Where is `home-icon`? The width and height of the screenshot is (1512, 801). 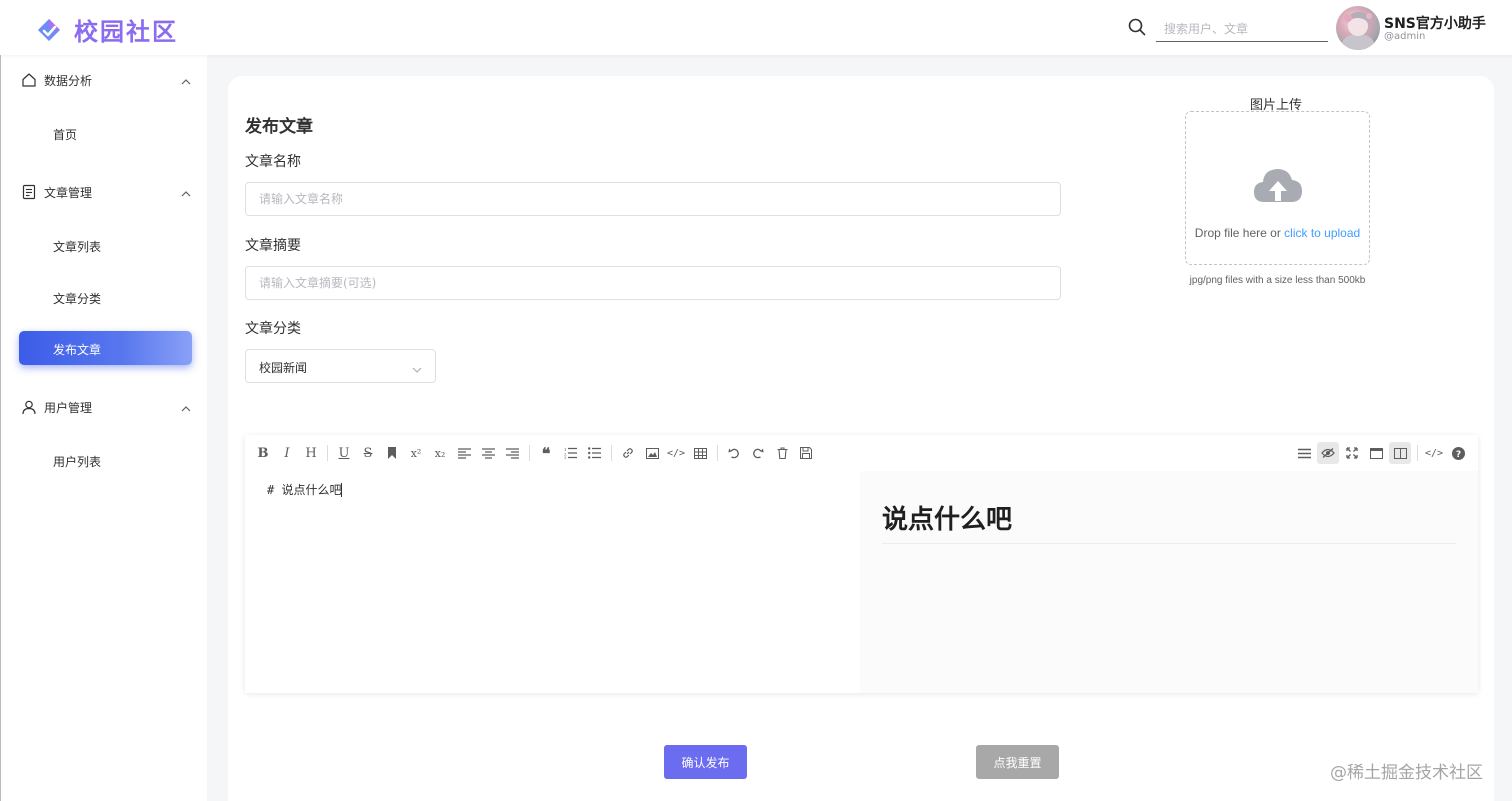 home-icon is located at coordinates (29, 80).